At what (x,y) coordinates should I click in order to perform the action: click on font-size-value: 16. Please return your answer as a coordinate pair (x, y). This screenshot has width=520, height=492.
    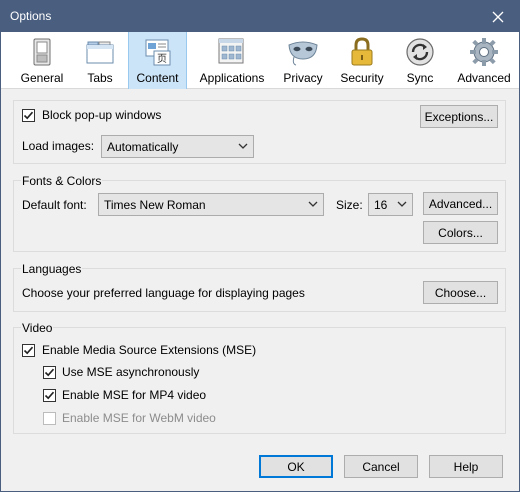
    Looking at the image, I should click on (381, 205).